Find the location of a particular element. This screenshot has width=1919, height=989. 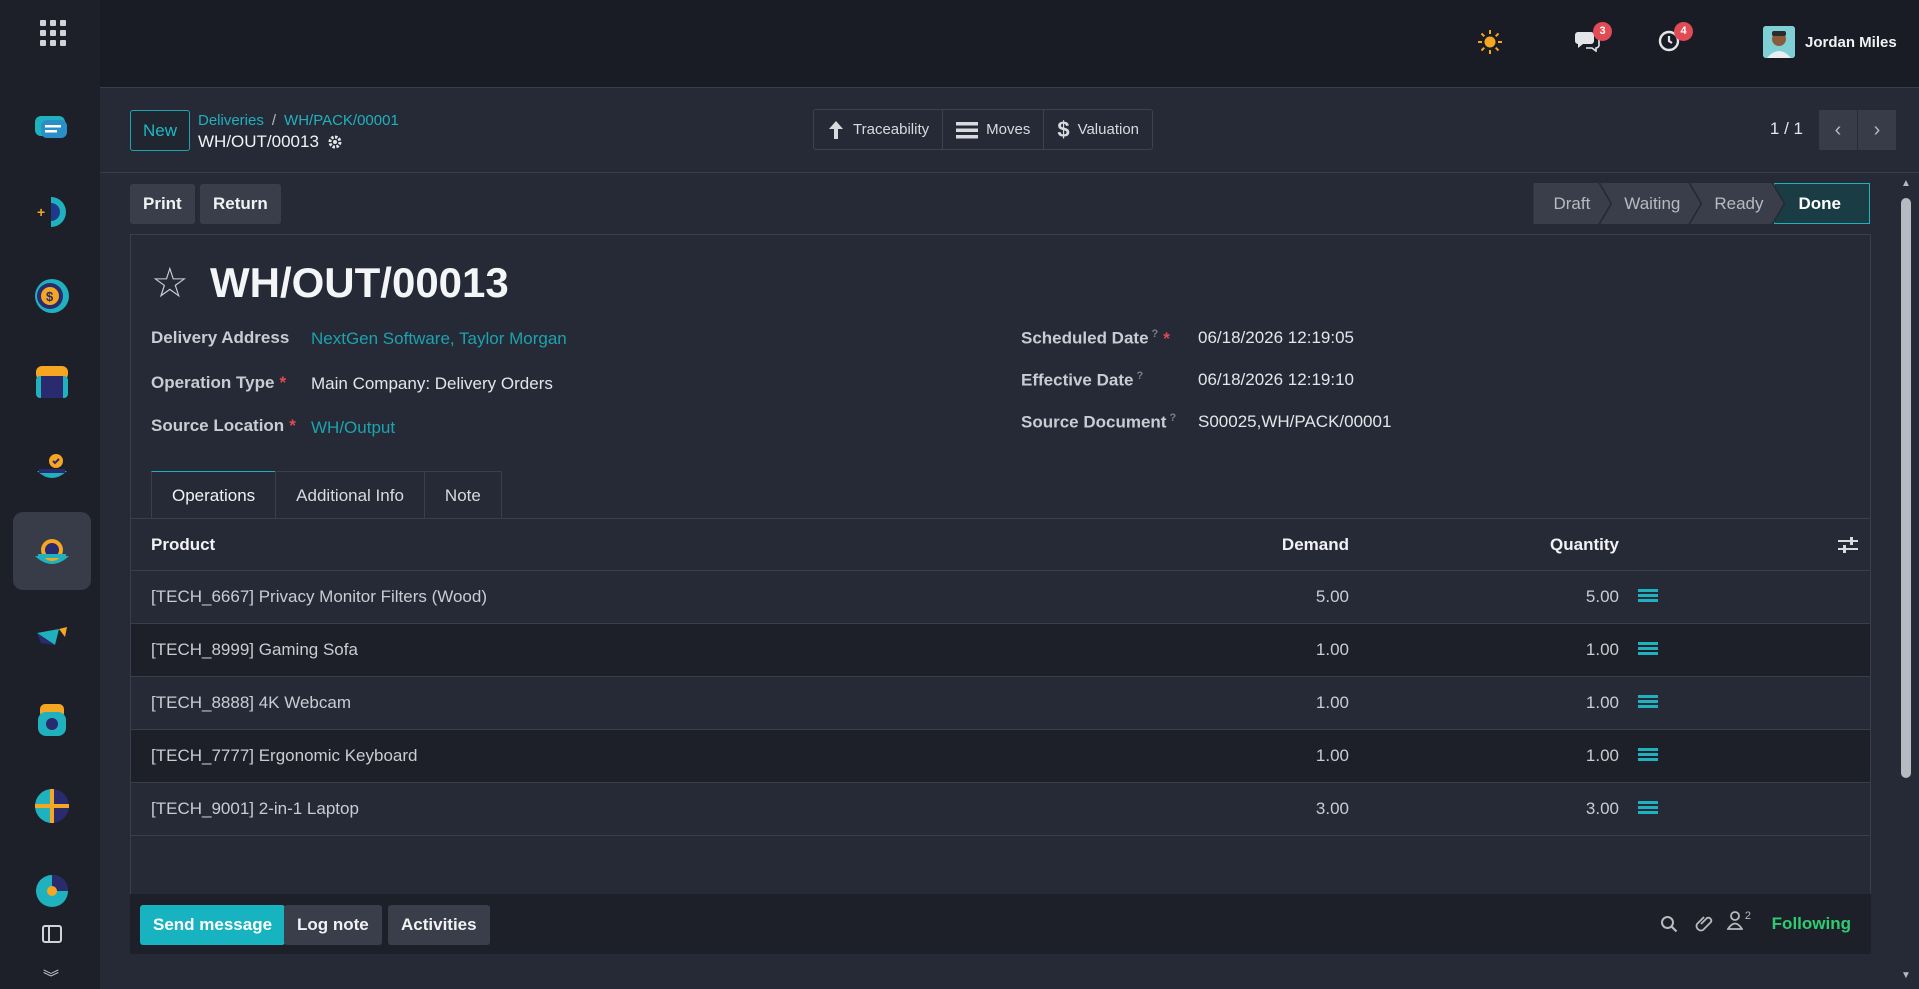

row-quantity: 5.00 is located at coordinates (1602, 597).